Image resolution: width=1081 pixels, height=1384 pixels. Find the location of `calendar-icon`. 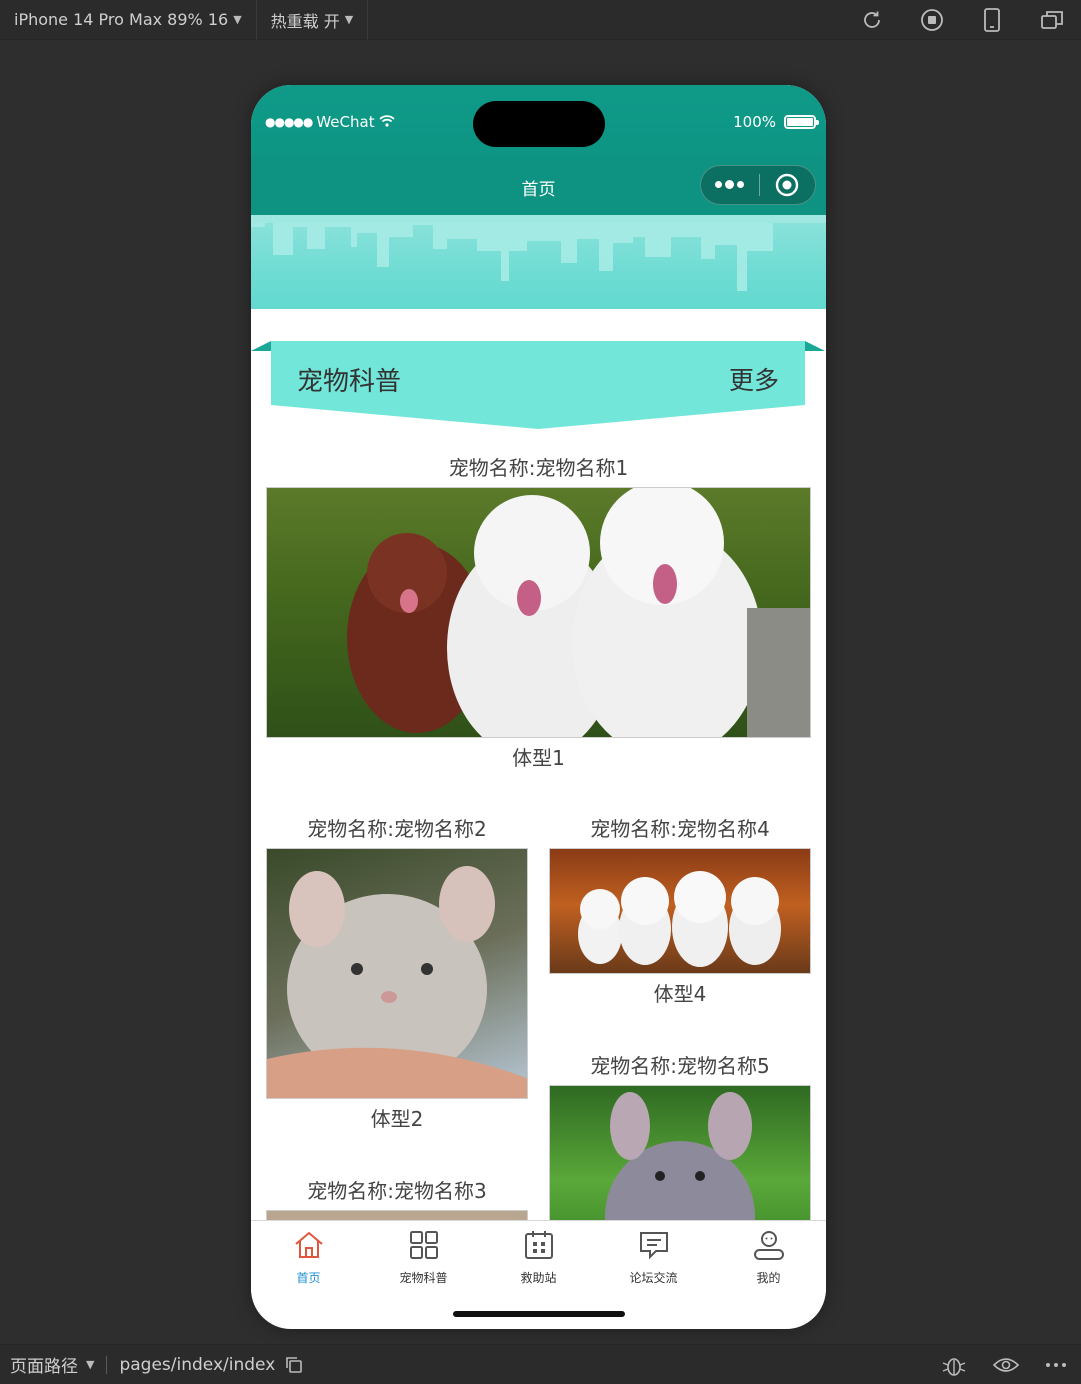

calendar-icon is located at coordinates (539, 1247).